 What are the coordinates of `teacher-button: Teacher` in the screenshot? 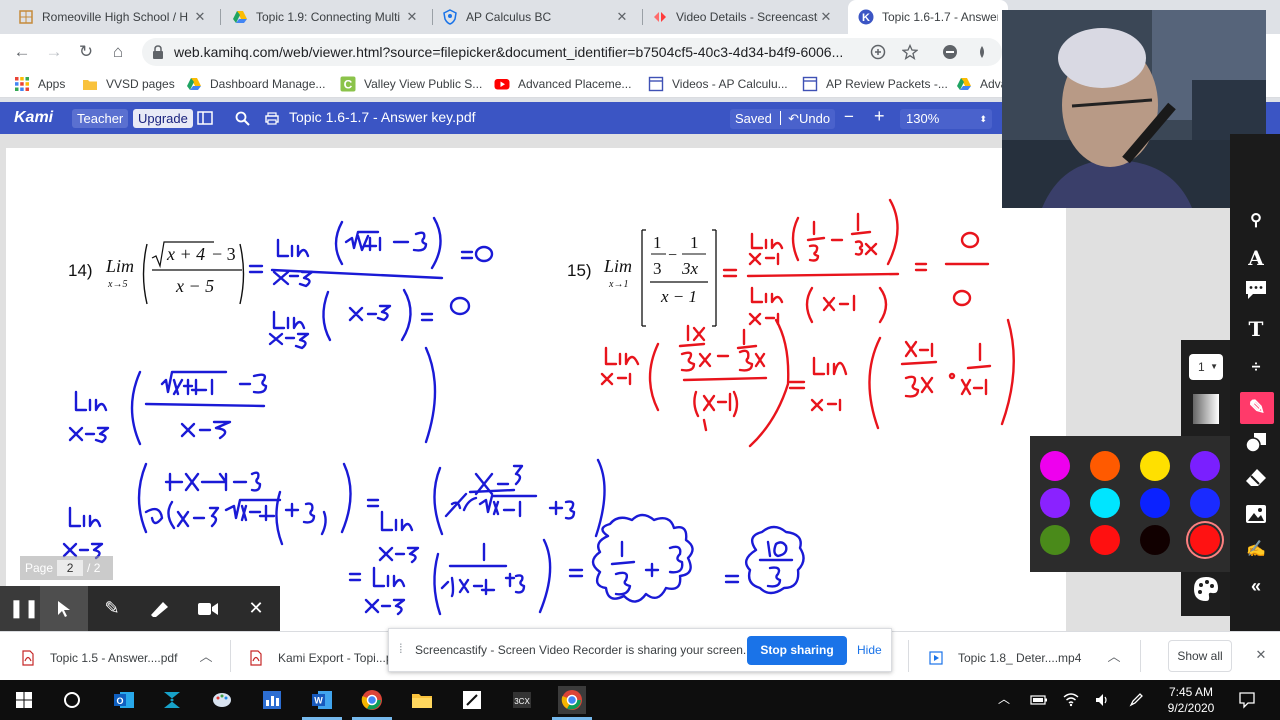 It's located at (100, 118).